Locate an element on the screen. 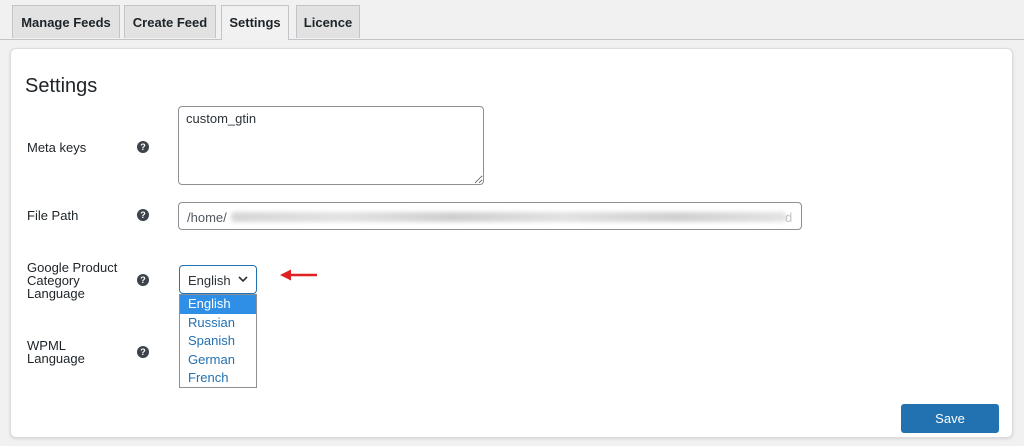 The height and width of the screenshot is (446, 1024). language-dropdown: English Russian Spanish German French is located at coordinates (218, 341).